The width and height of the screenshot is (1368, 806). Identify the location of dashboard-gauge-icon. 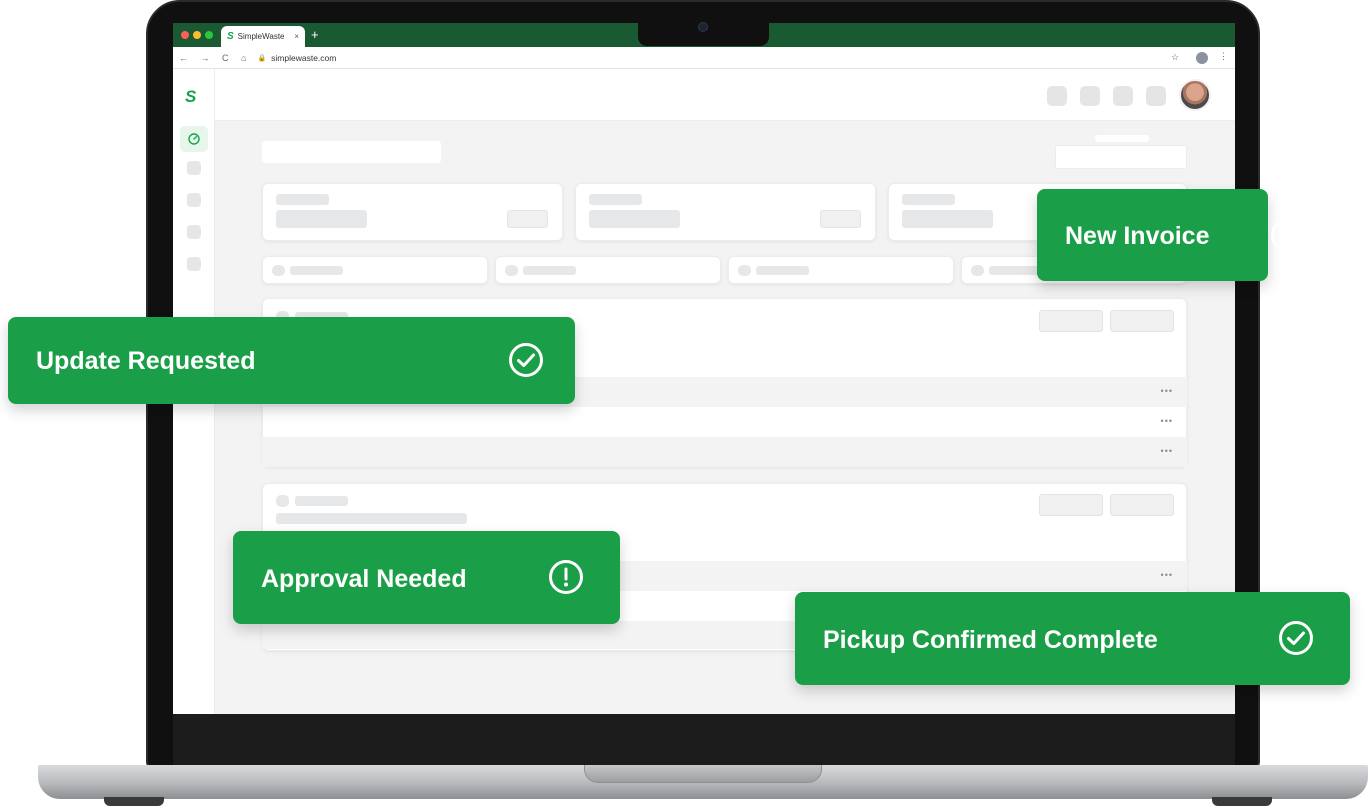
(194, 139).